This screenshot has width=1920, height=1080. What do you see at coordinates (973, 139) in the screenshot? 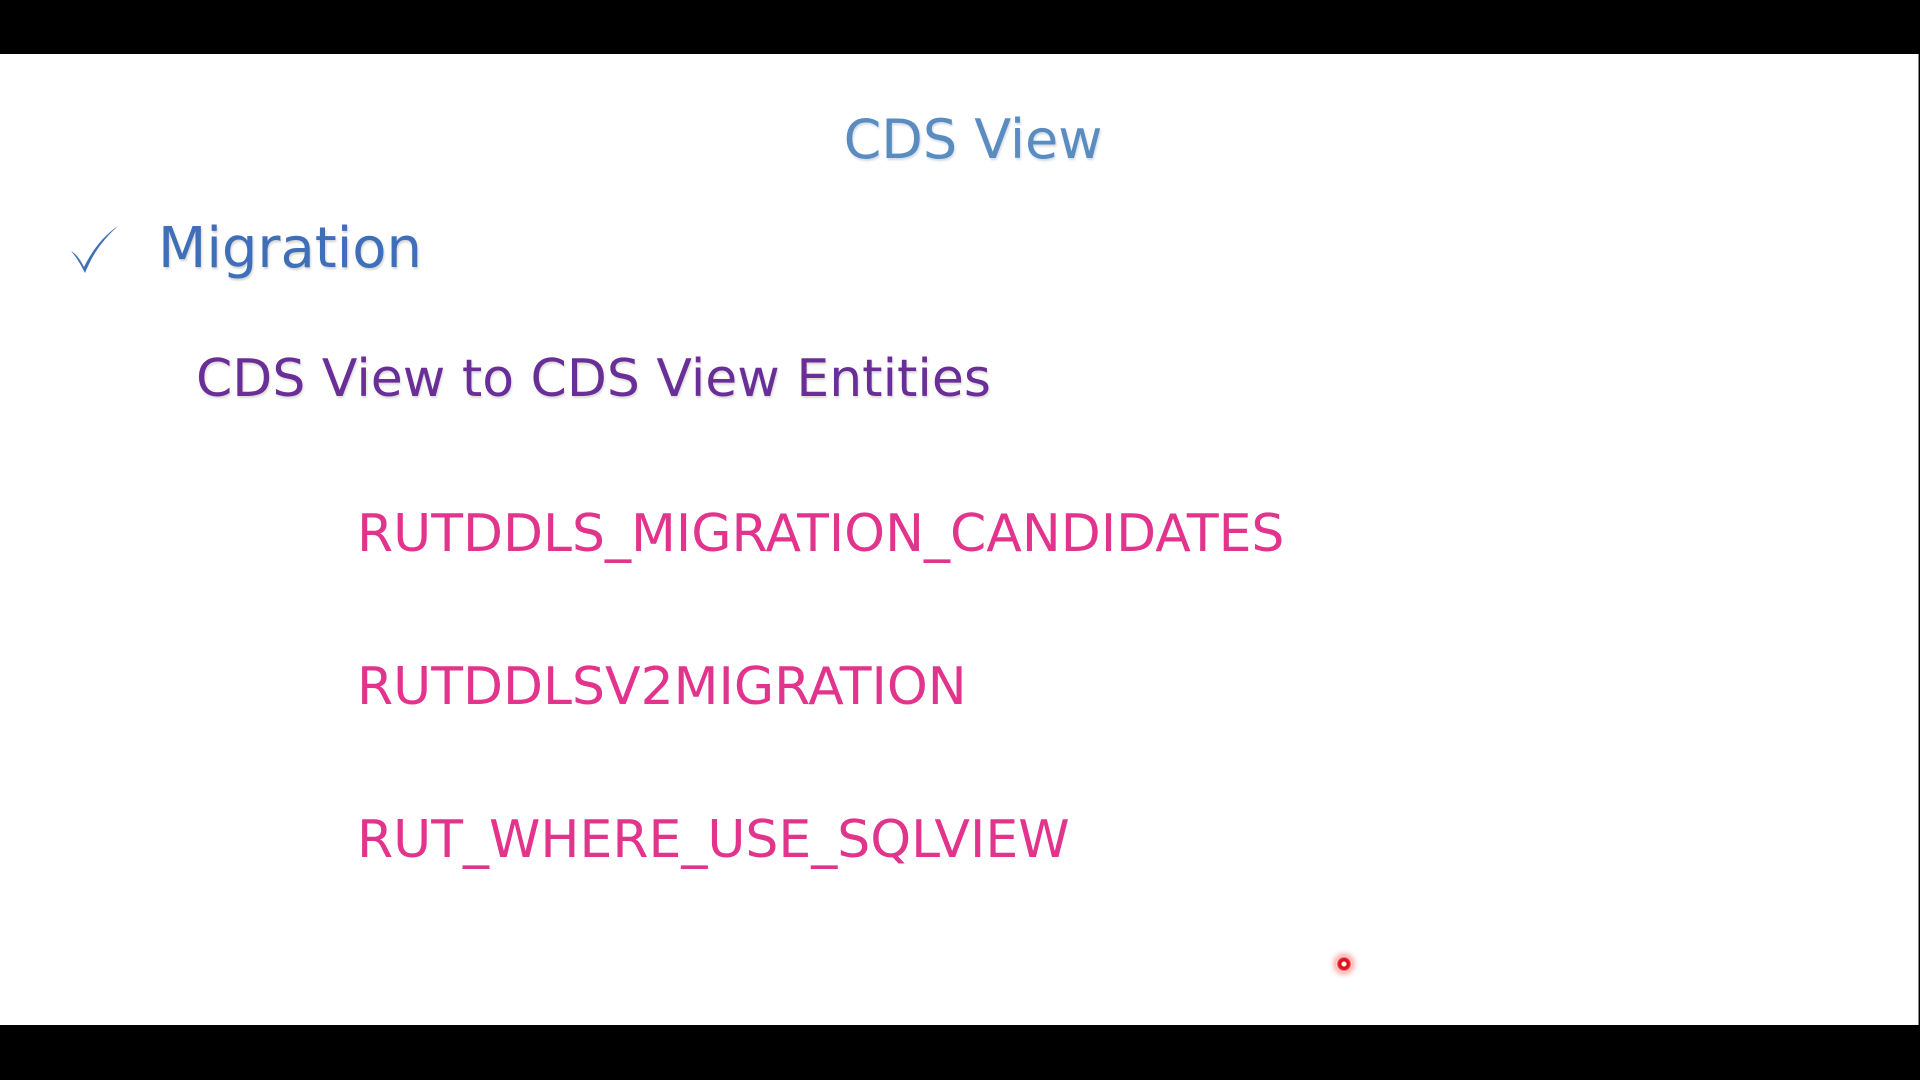
I see `slide-title: CDS View` at bounding box center [973, 139].